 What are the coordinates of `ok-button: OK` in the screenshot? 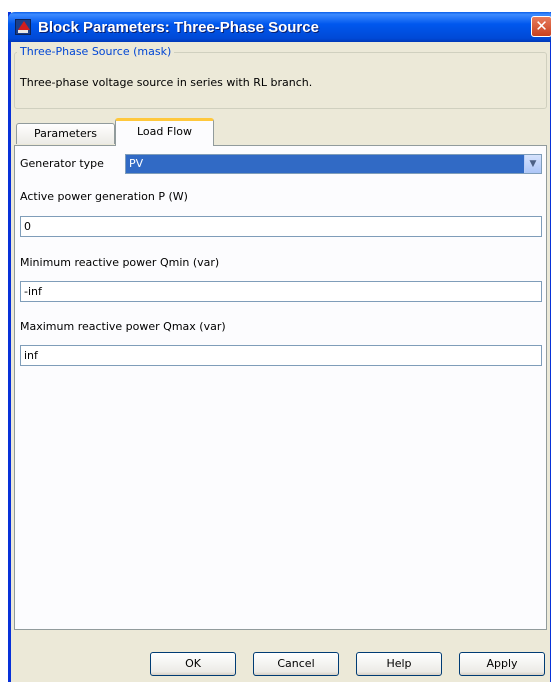 It's located at (193, 664).